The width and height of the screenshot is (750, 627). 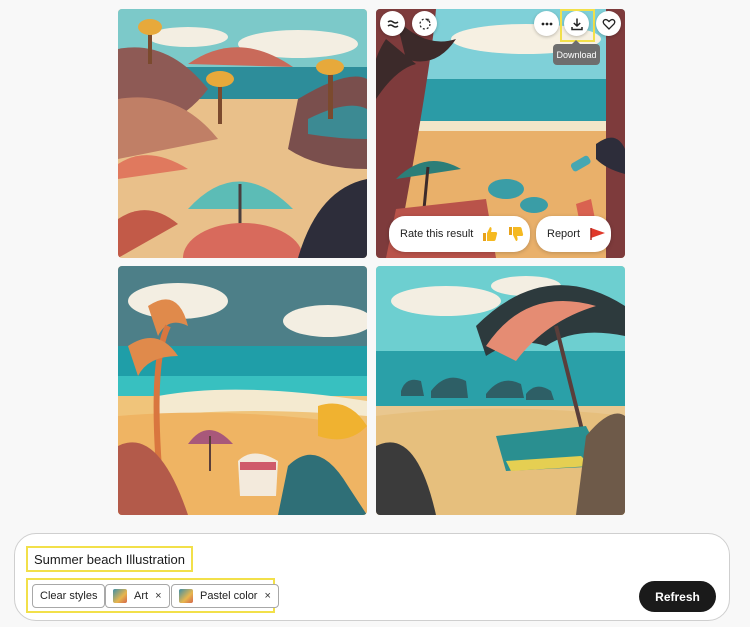 What do you see at coordinates (576, 52) in the screenshot?
I see `download-tooltip: Download` at bounding box center [576, 52].